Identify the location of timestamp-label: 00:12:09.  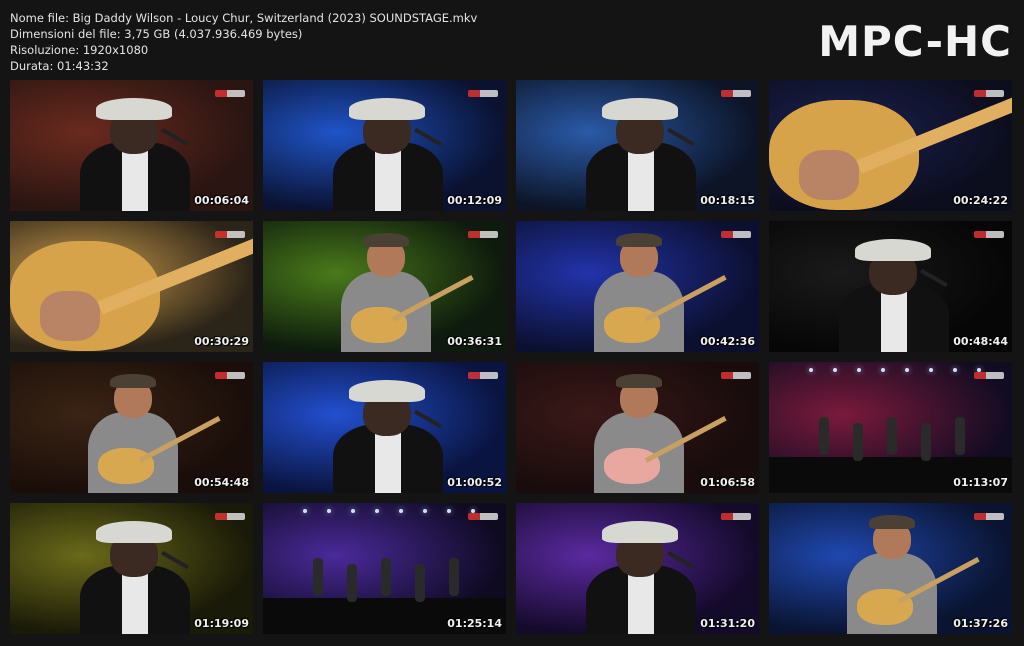
(474, 200).